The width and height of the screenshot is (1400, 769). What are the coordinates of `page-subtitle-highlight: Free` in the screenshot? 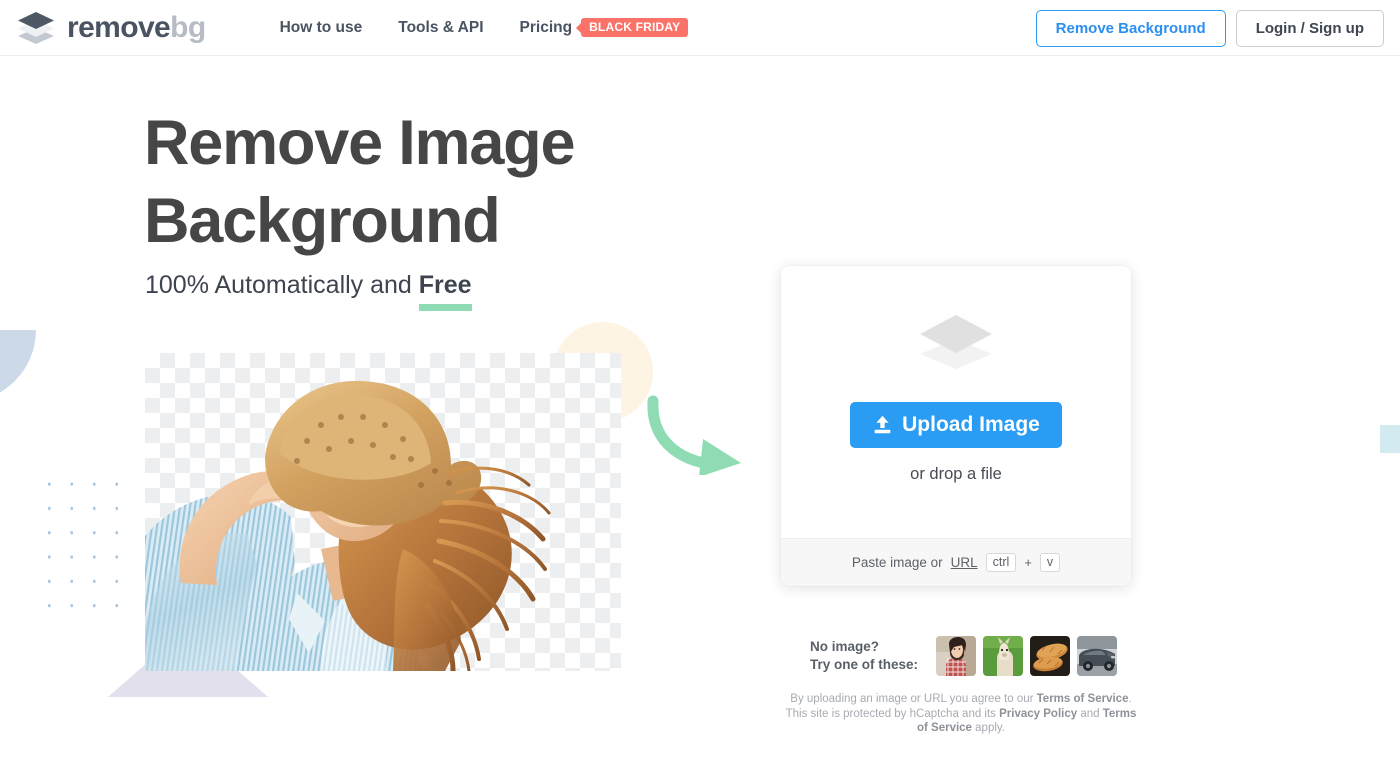 It's located at (445, 291).